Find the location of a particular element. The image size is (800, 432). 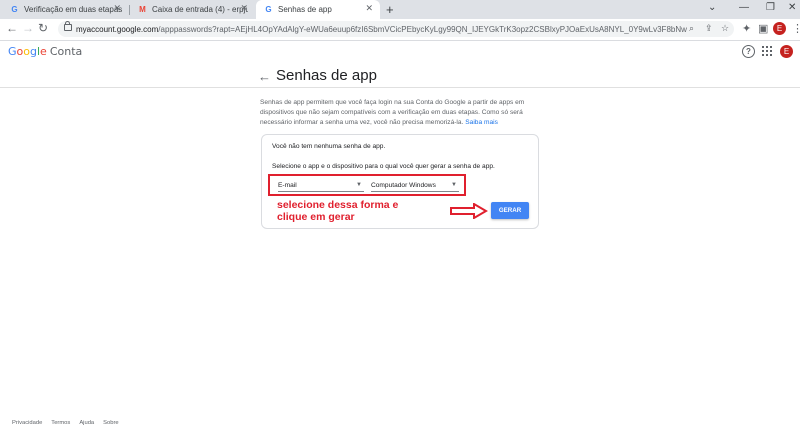

tab-verificacao: G Verificação em duas etapas ✕ is located at coordinates (65, 9).